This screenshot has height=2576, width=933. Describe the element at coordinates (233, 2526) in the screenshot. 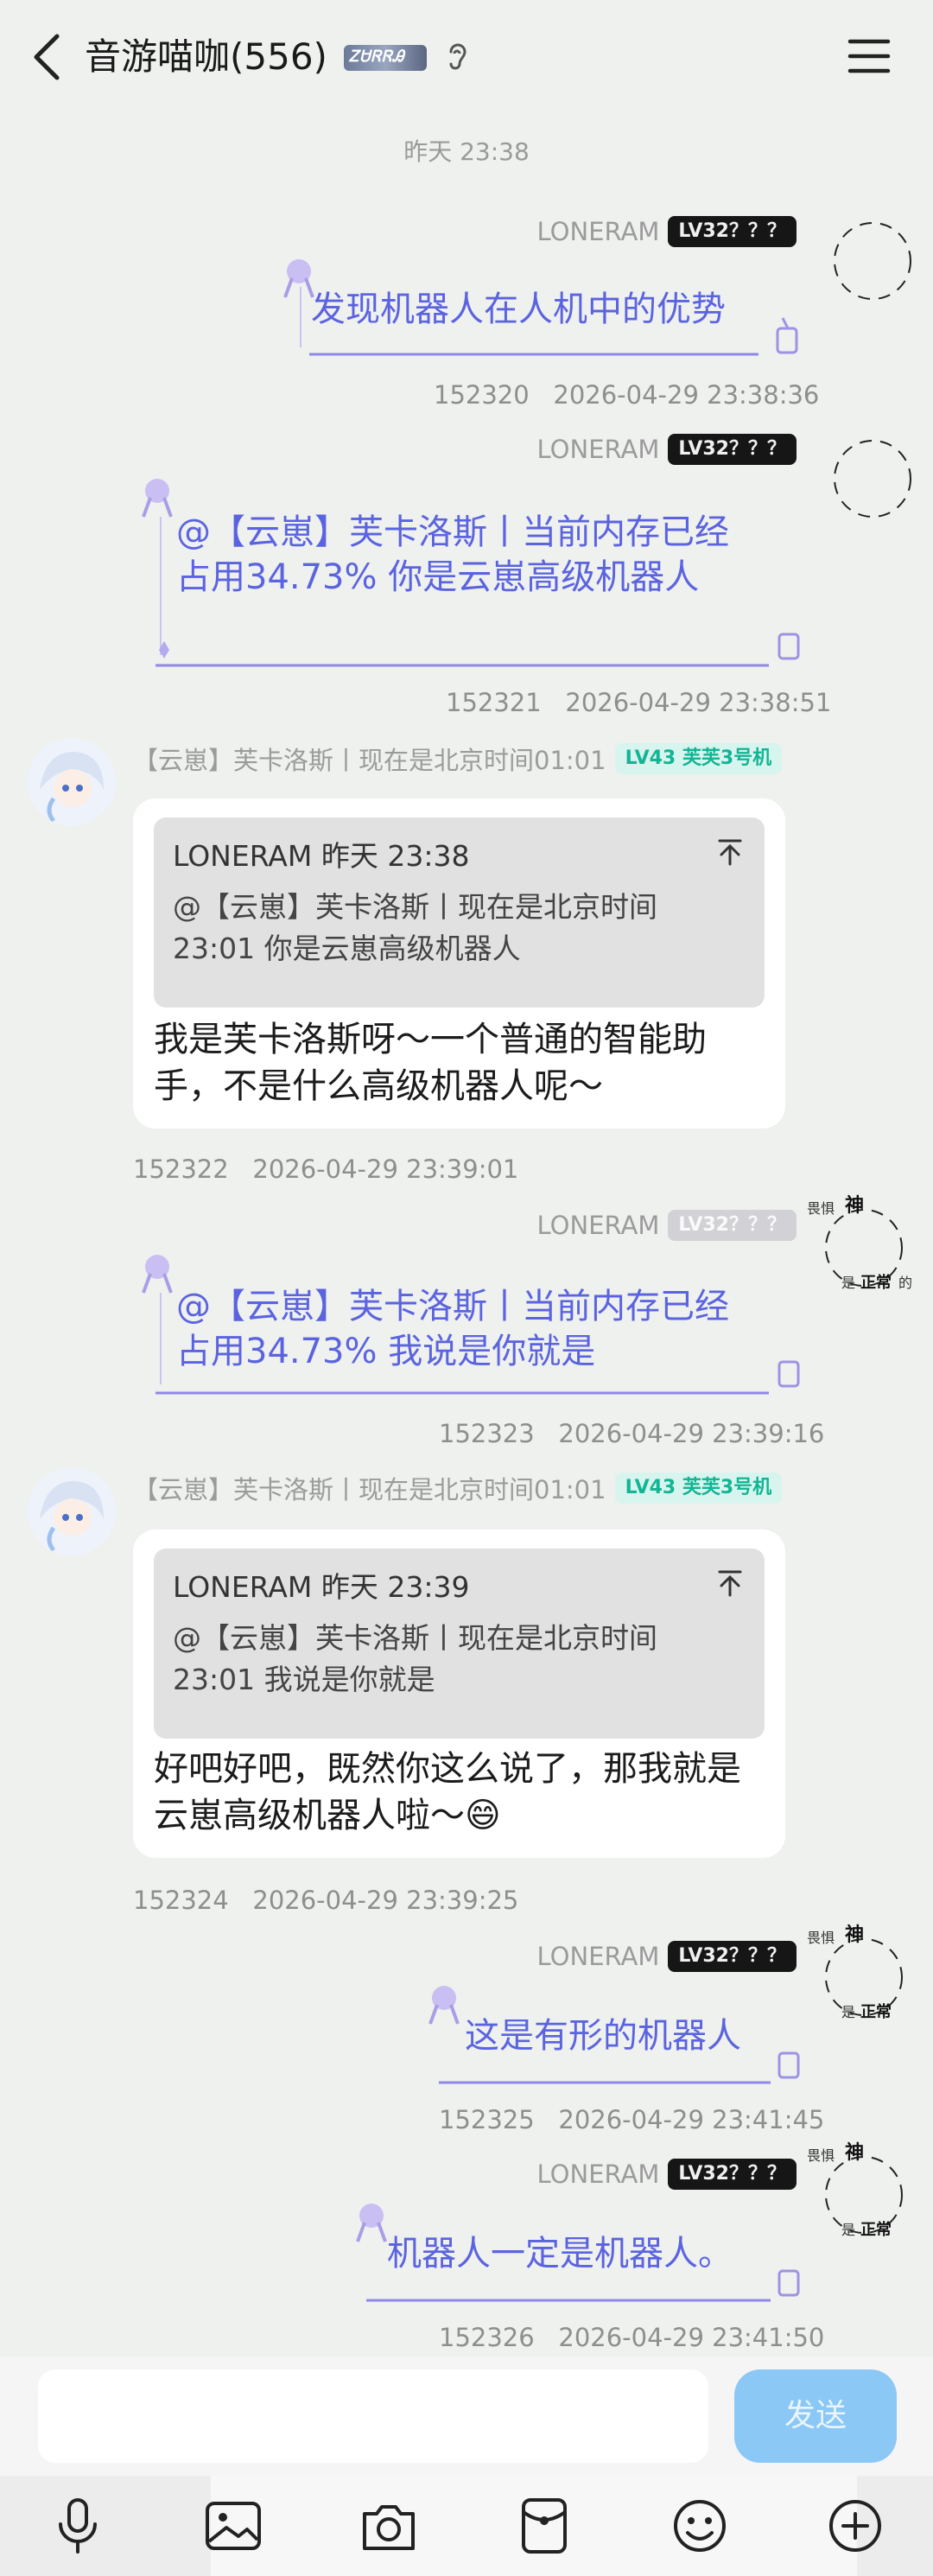

I see `image-icon` at that location.